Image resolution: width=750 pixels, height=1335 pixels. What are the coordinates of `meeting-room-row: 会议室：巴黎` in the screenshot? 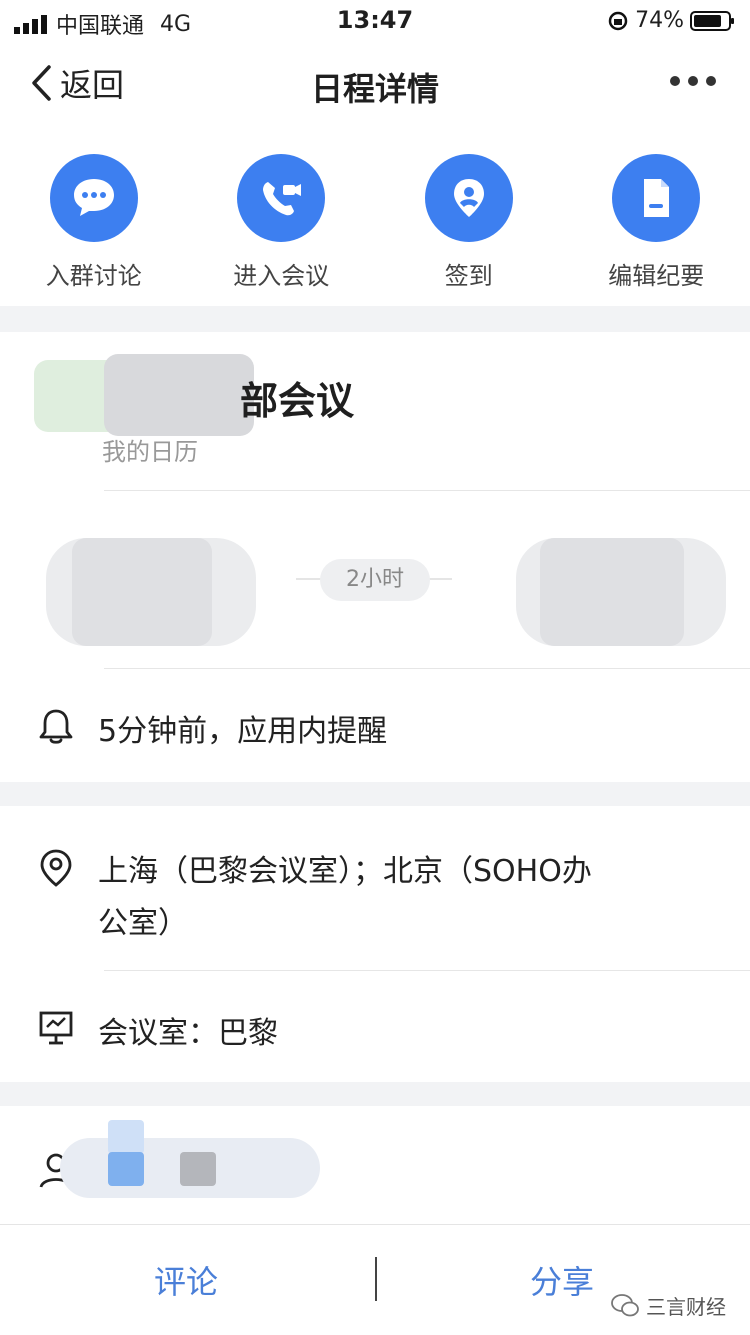 It's located at (381, 1030).